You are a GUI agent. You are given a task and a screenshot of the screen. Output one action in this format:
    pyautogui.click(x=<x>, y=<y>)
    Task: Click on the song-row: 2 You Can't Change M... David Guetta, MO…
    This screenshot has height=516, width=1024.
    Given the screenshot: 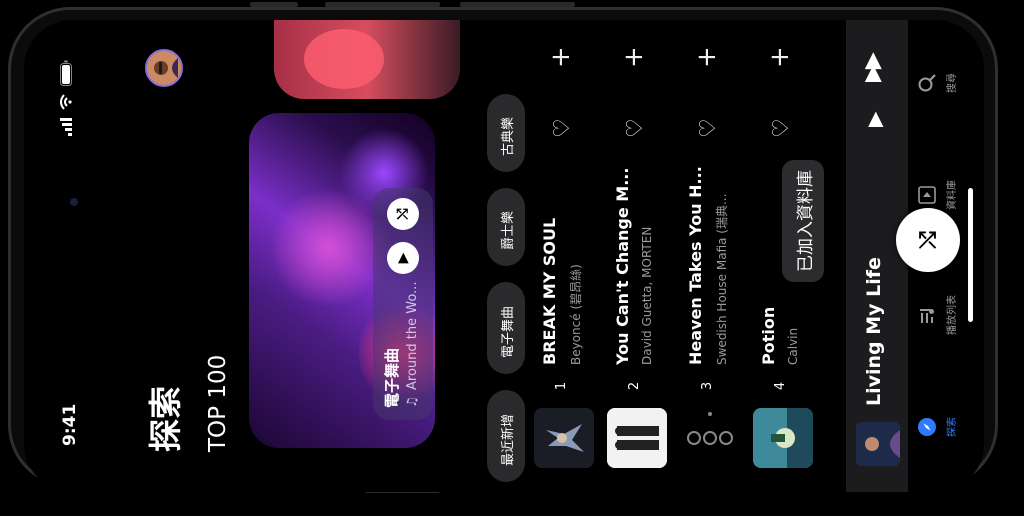 What is the action you would take?
    pyautogui.click(x=637, y=253)
    